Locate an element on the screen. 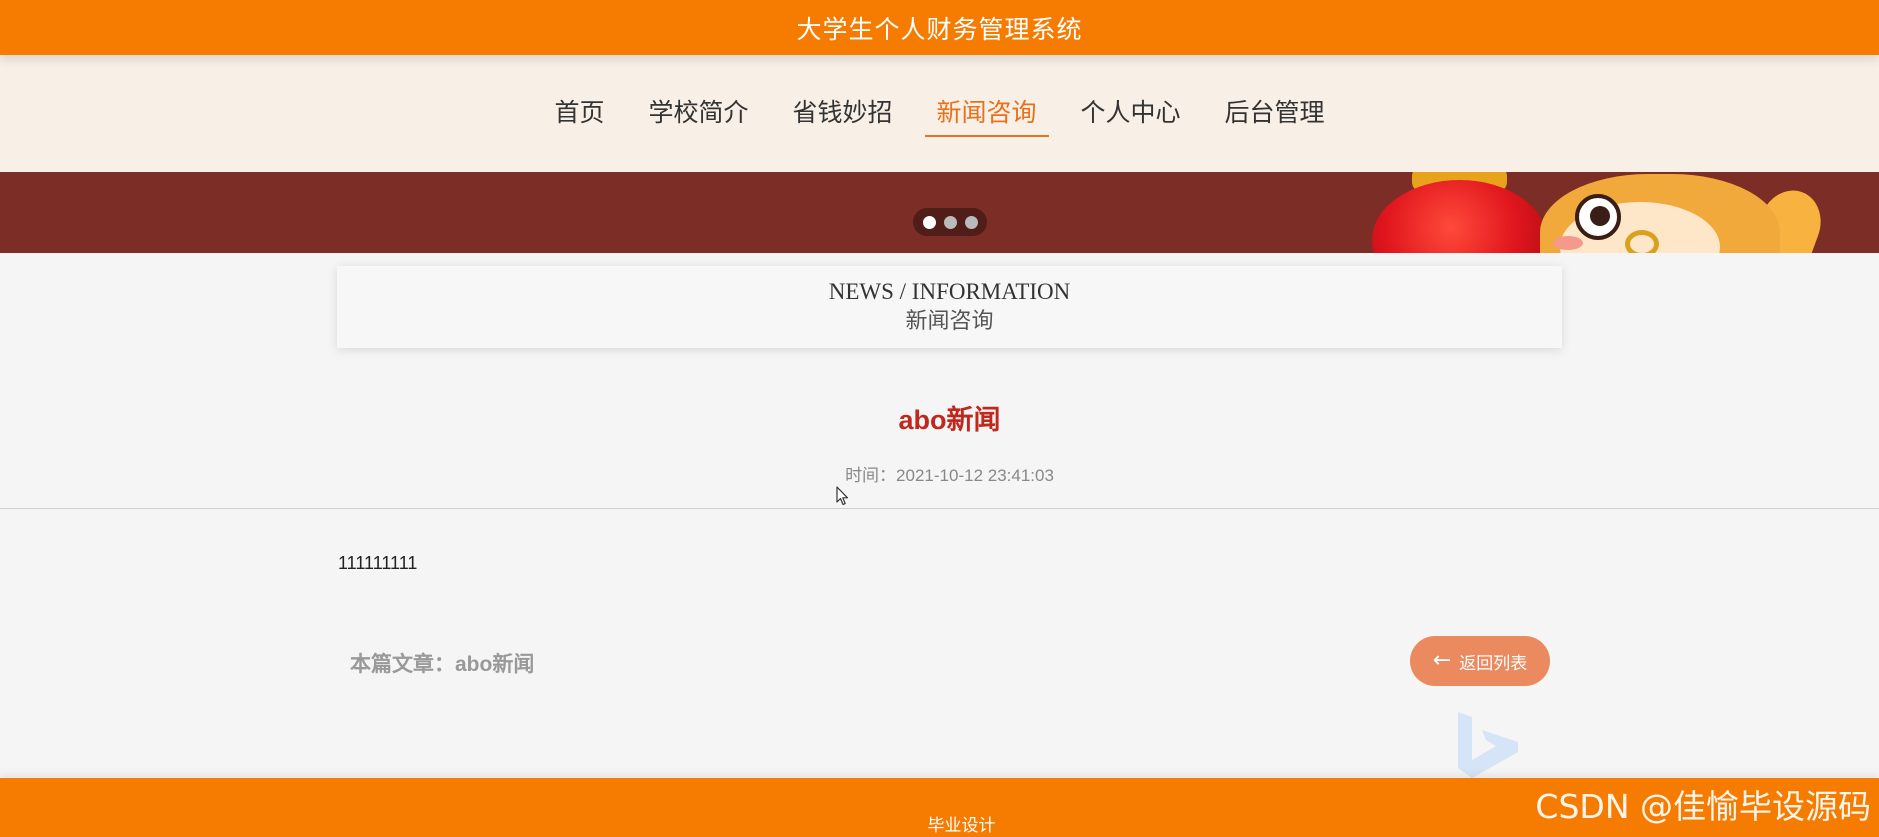 This screenshot has width=1879, height=837. top-title-bar: 大学生个人财务管理系统 is located at coordinates (939, 27).